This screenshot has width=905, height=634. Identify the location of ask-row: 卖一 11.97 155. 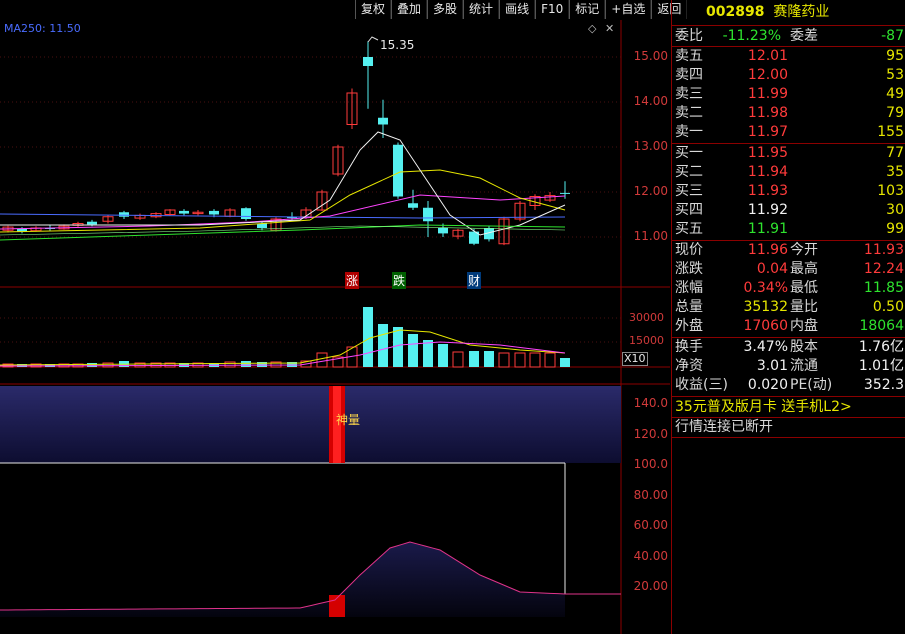
(788, 132).